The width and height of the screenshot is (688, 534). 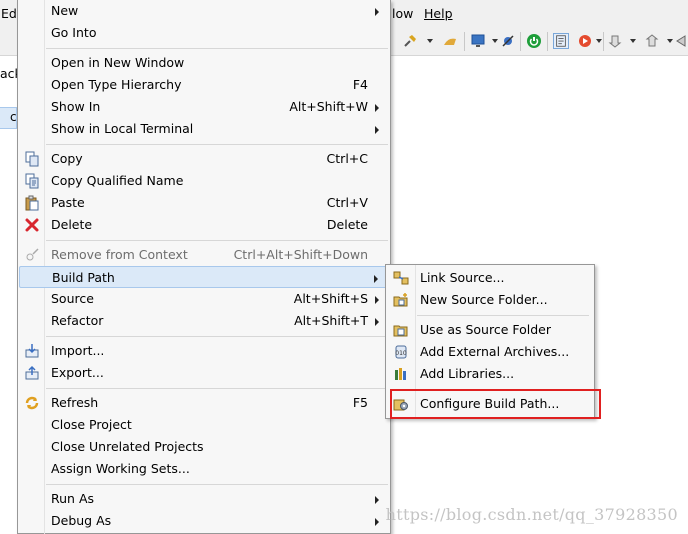 What do you see at coordinates (9, 13) in the screenshot?
I see `menu-edit-fragment: Ed` at bounding box center [9, 13].